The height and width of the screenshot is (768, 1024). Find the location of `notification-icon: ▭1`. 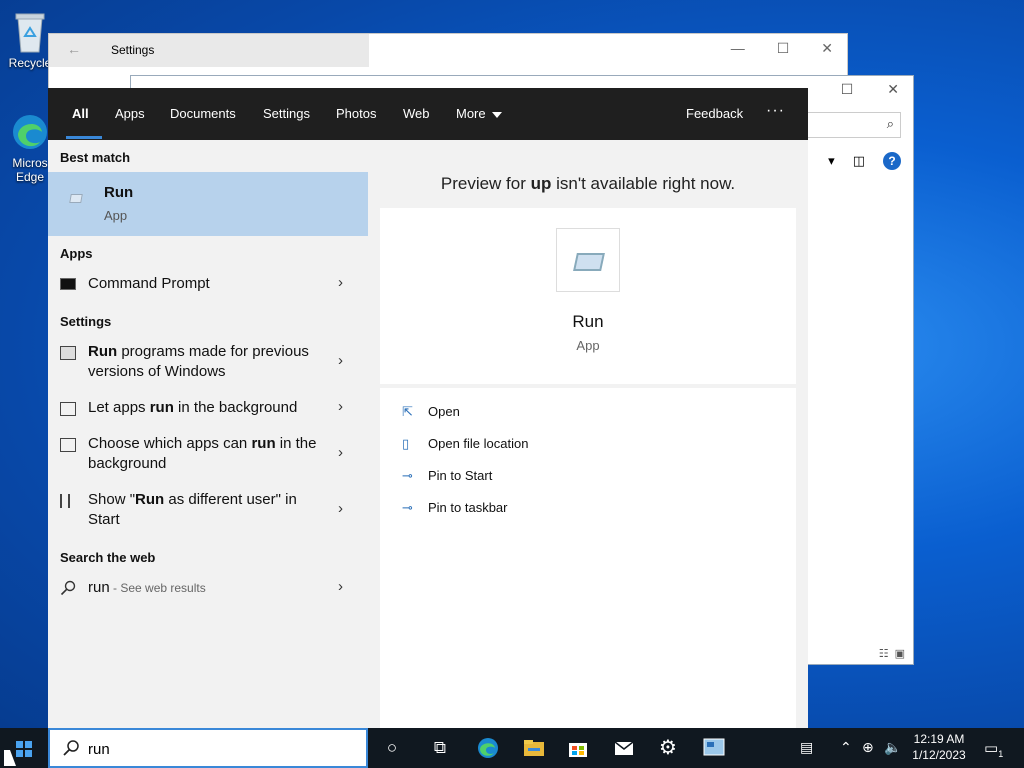

notification-icon: ▭1 is located at coordinates (993, 749).